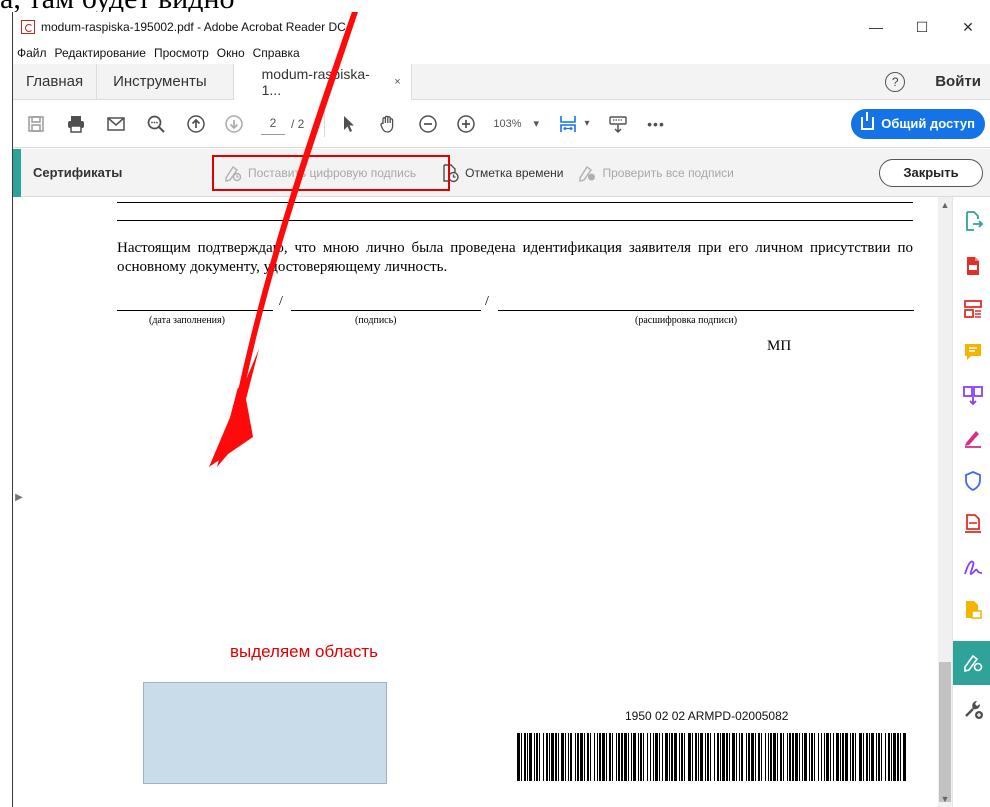 The height and width of the screenshot is (807, 990). I want to click on page-number-input: 2, so click(273, 124).